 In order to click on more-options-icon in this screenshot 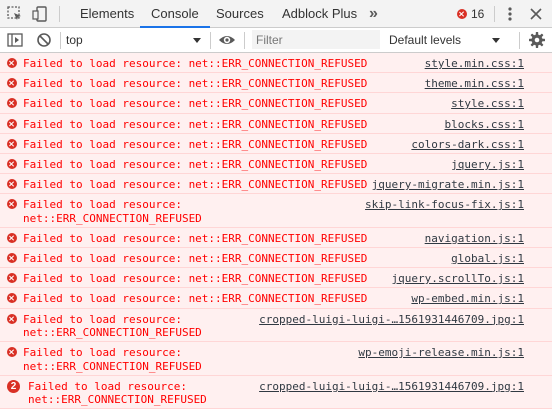, I will do `click(510, 14)`.